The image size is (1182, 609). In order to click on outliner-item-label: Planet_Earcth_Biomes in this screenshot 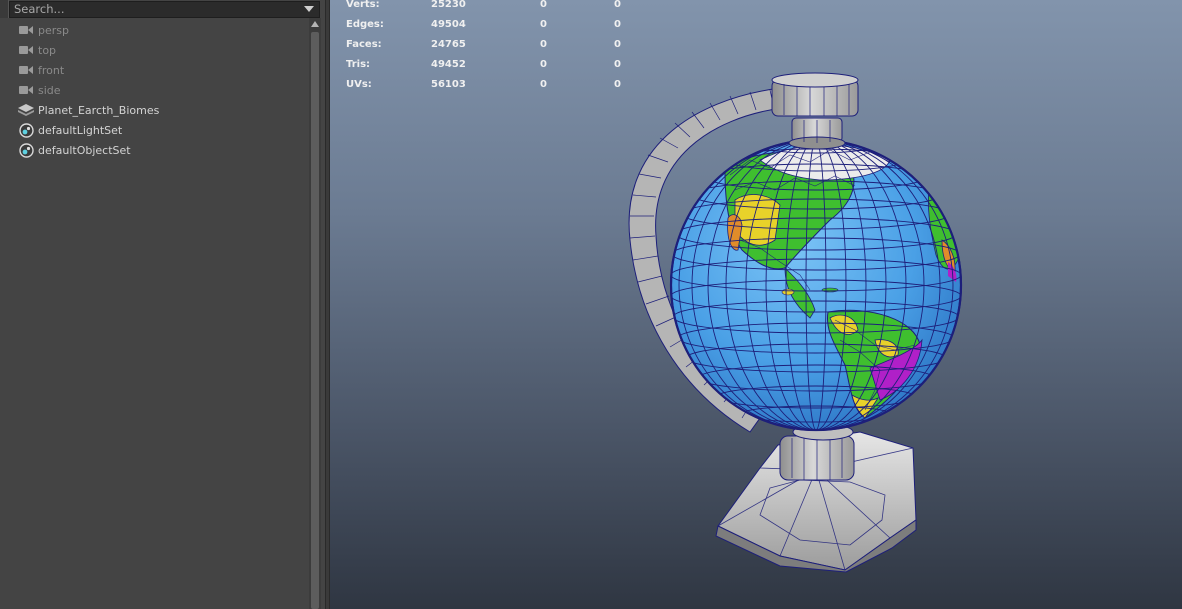, I will do `click(99, 110)`.